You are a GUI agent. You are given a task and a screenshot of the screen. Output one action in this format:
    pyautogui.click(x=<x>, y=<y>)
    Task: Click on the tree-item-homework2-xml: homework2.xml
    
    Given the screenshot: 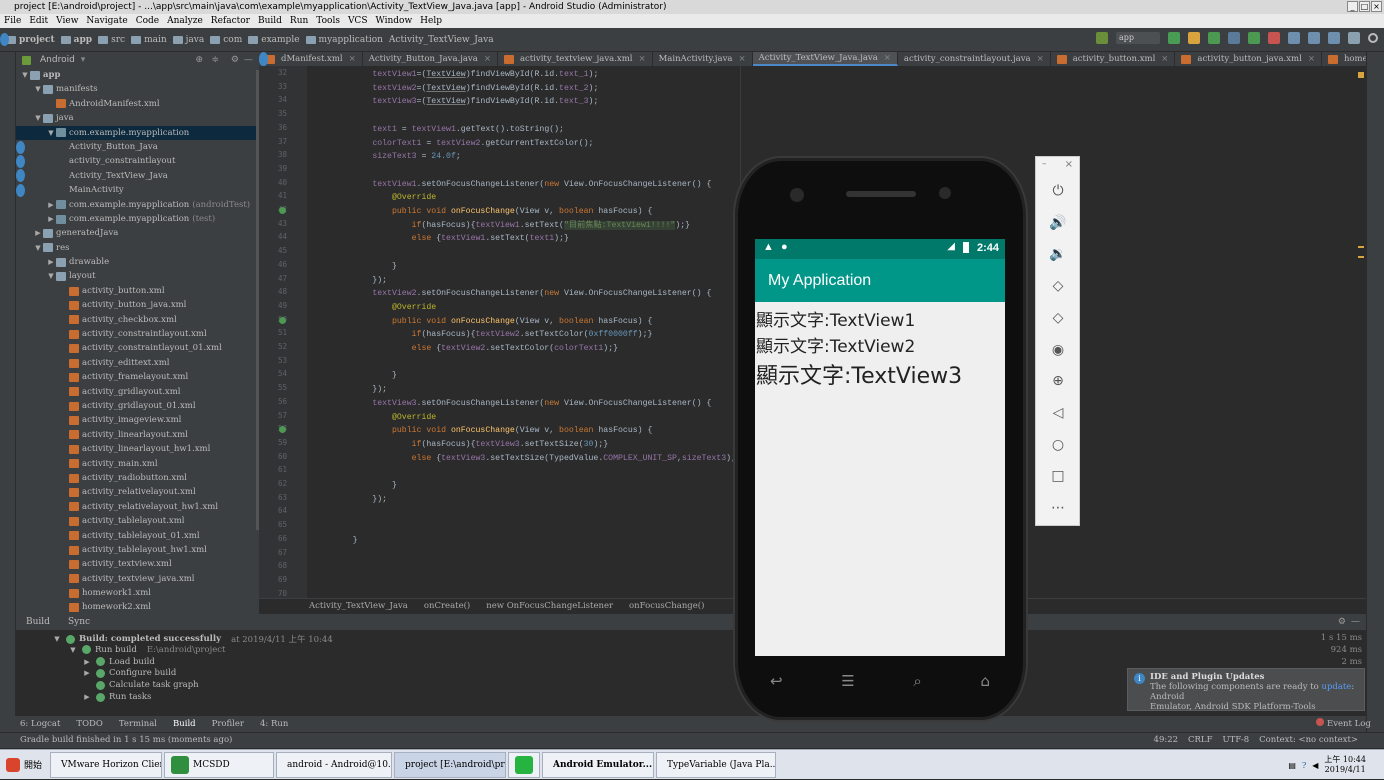 What is the action you would take?
    pyautogui.click(x=137, y=607)
    